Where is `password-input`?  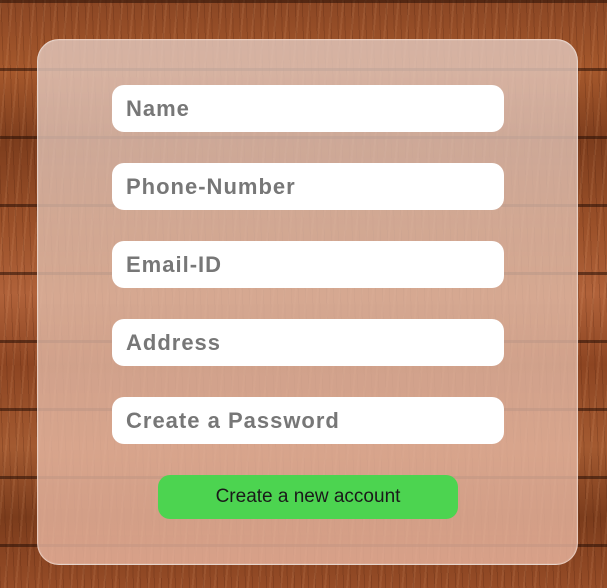
password-input is located at coordinates (308, 420).